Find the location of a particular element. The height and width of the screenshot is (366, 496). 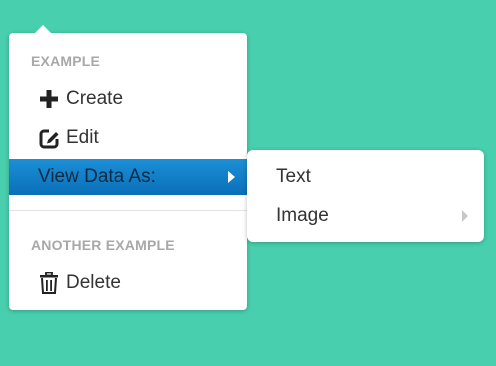

submenu-item-text: Text is located at coordinates (365, 177).